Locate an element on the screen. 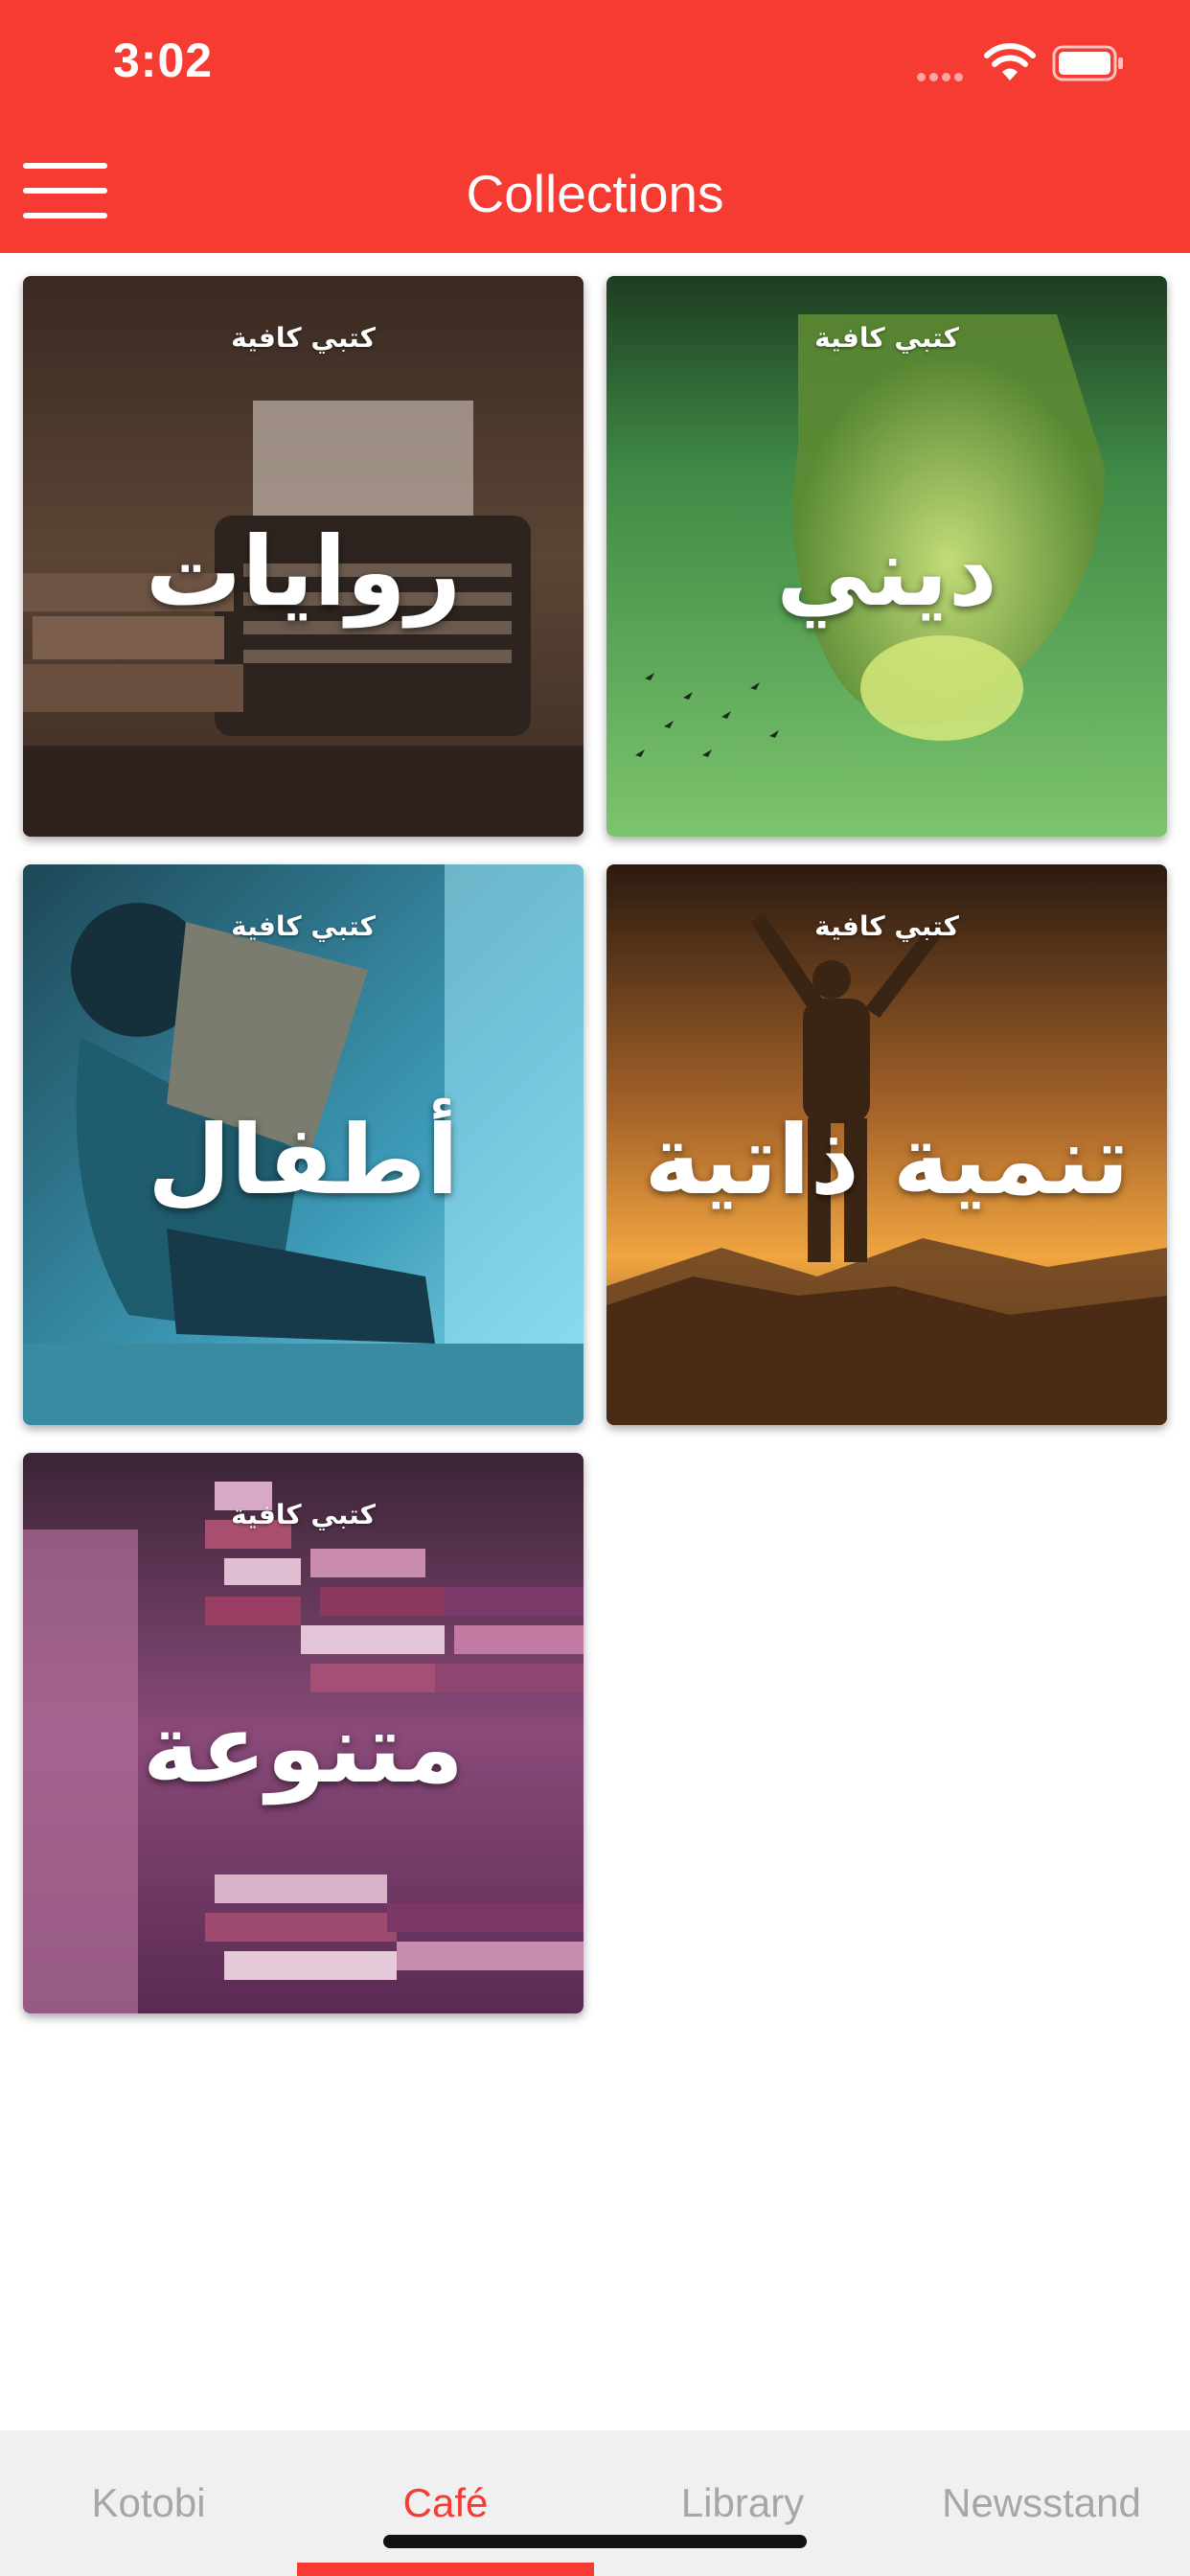  page-title: Collections is located at coordinates (595, 193).